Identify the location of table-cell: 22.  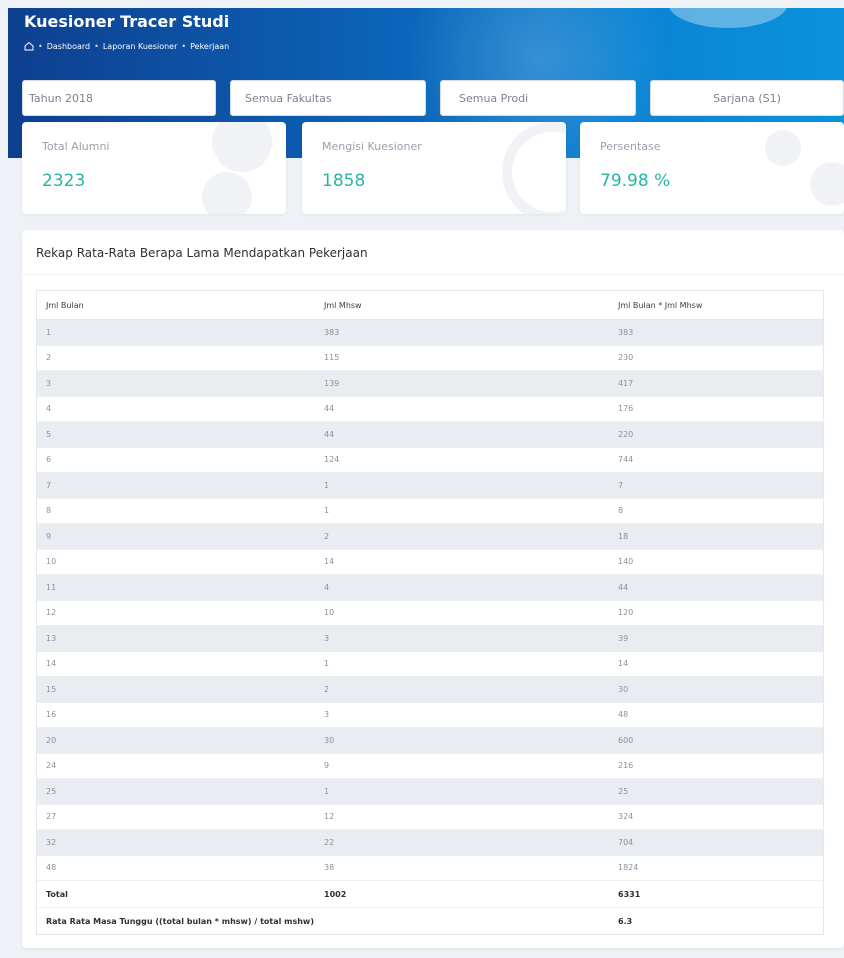
(462, 842).